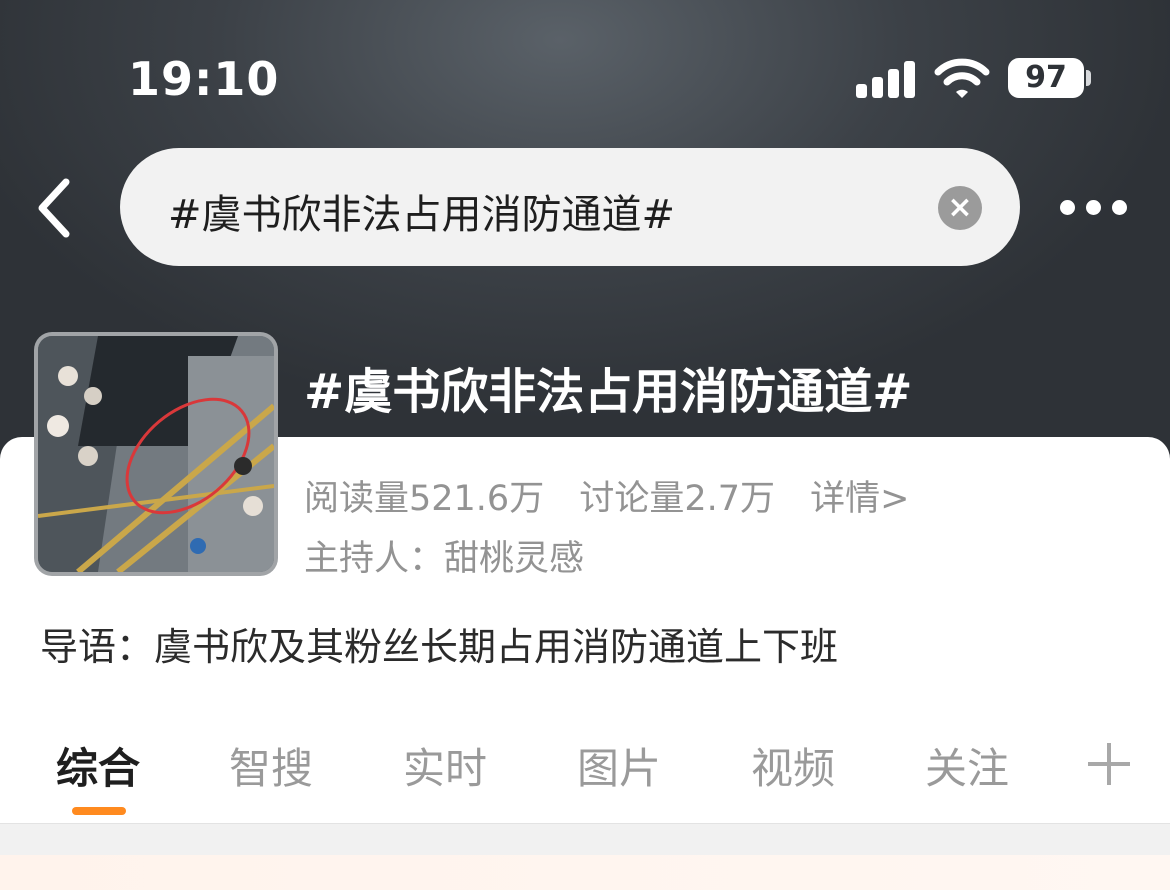  I want to click on chevron-left-icon, so click(55, 208).